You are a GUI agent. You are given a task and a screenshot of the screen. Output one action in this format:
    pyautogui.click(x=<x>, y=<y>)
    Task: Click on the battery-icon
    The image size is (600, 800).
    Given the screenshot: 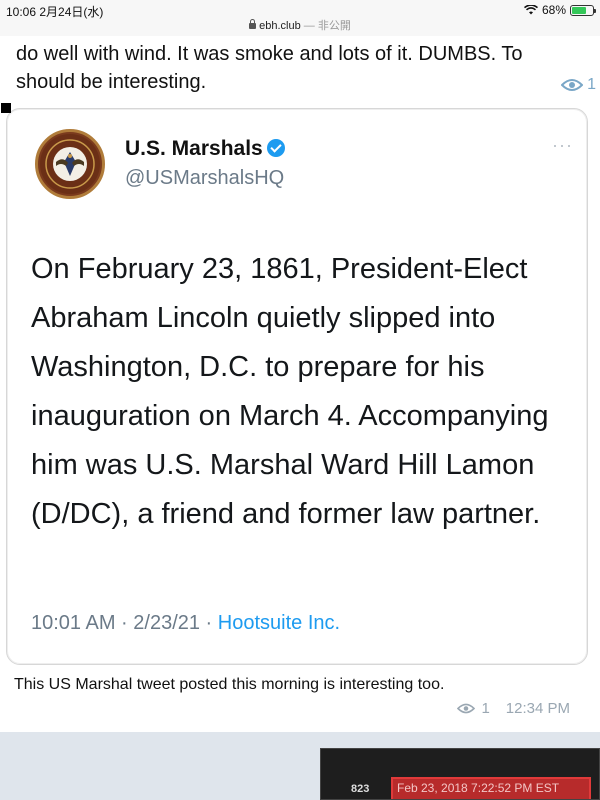 What is the action you would take?
    pyautogui.click(x=583, y=10)
    